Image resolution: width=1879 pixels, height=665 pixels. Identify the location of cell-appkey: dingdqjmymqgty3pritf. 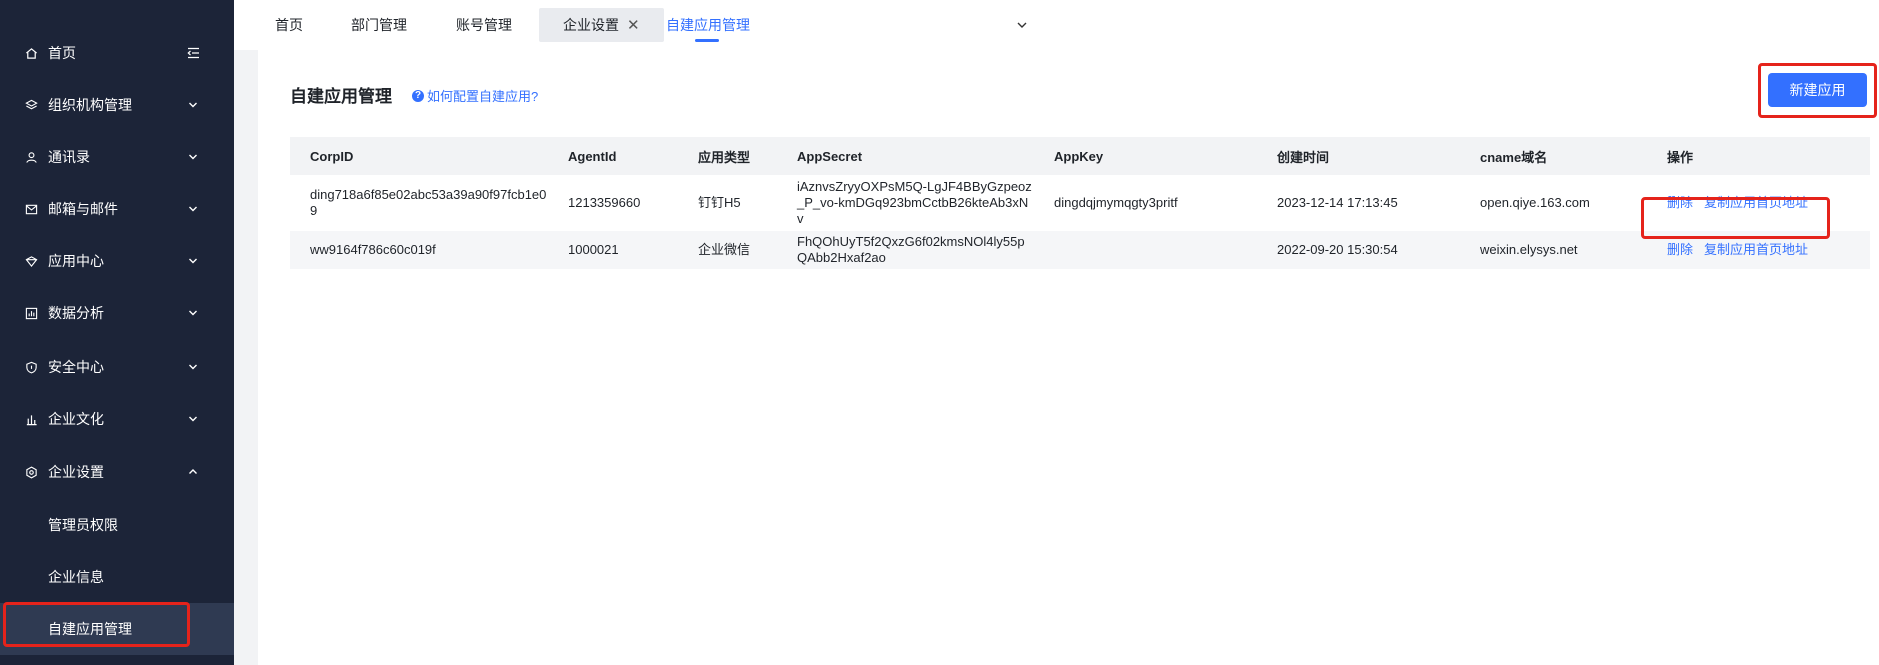
(1116, 202).